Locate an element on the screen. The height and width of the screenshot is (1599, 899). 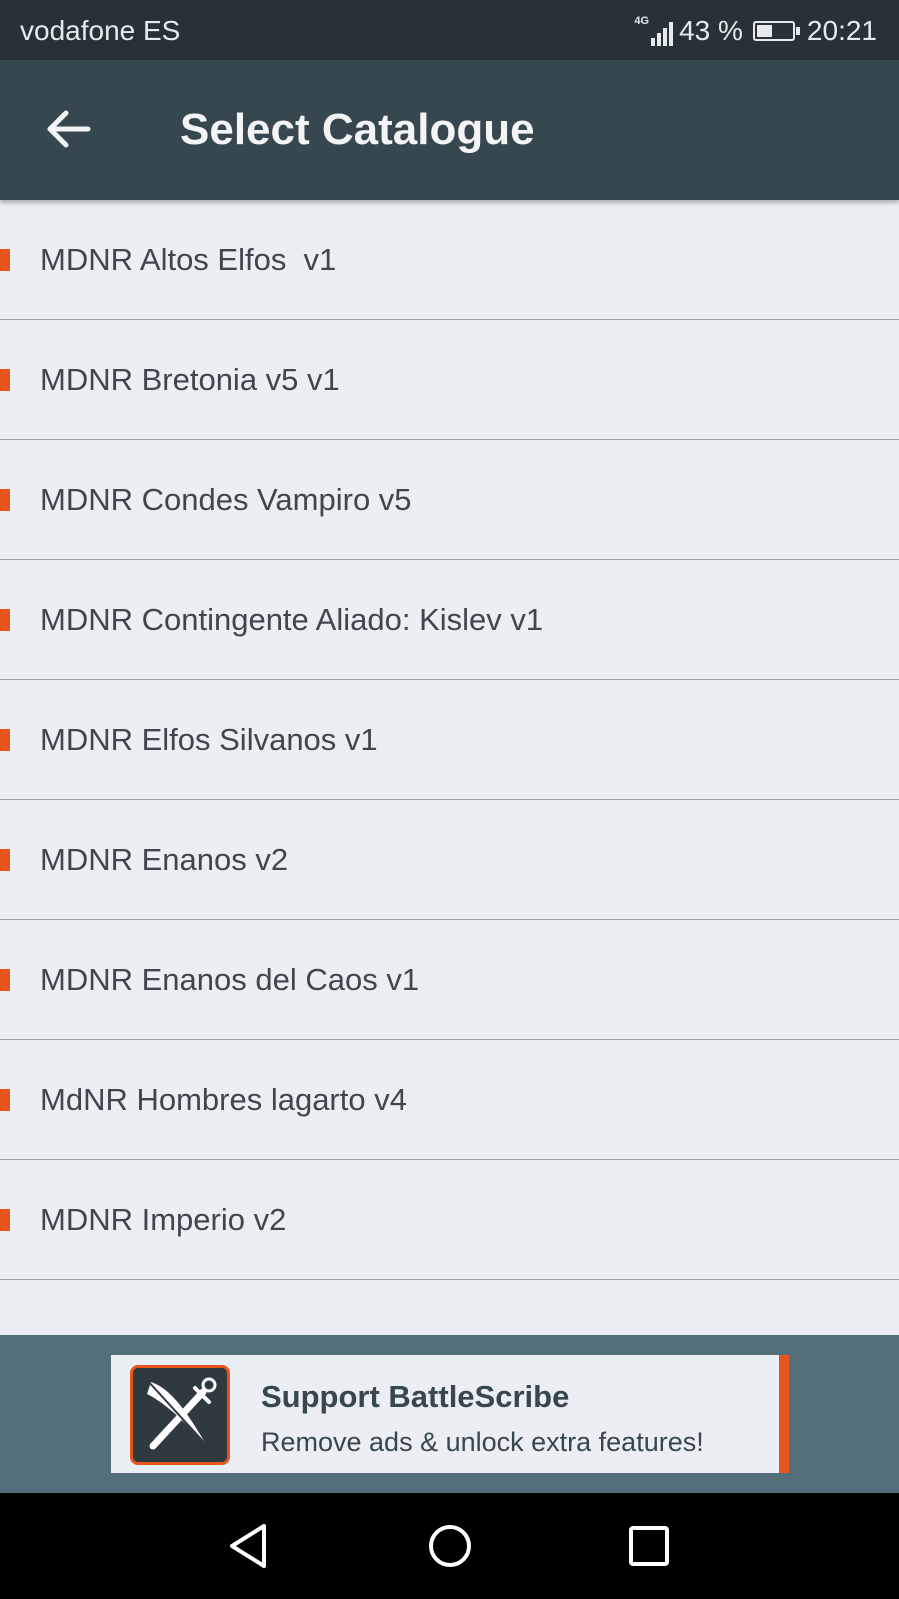
catalogue-name: MDNR Imperio v2 is located at coordinates (163, 1219).